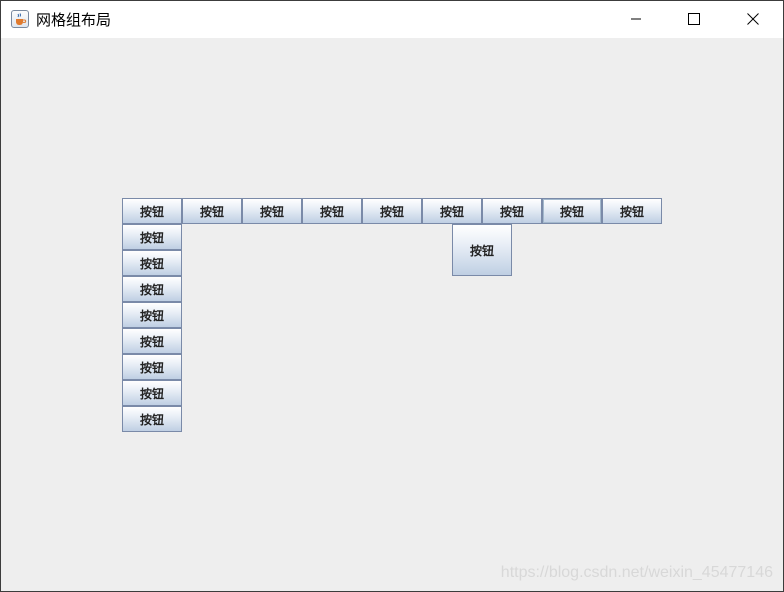 The width and height of the screenshot is (784, 592). I want to click on maximize-icon, so click(694, 19).